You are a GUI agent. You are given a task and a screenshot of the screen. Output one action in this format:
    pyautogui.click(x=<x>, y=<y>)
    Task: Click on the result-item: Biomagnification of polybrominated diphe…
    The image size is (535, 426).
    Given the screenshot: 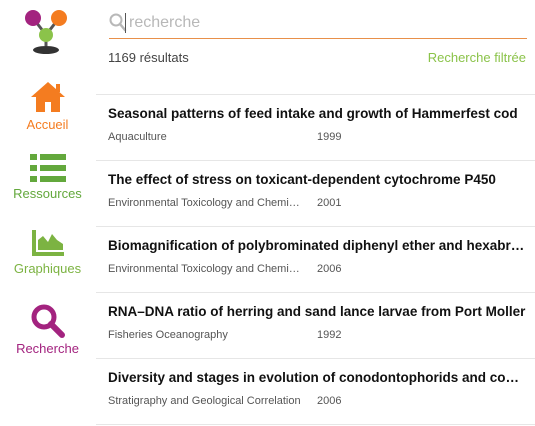 What is the action you would take?
    pyautogui.click(x=315, y=260)
    